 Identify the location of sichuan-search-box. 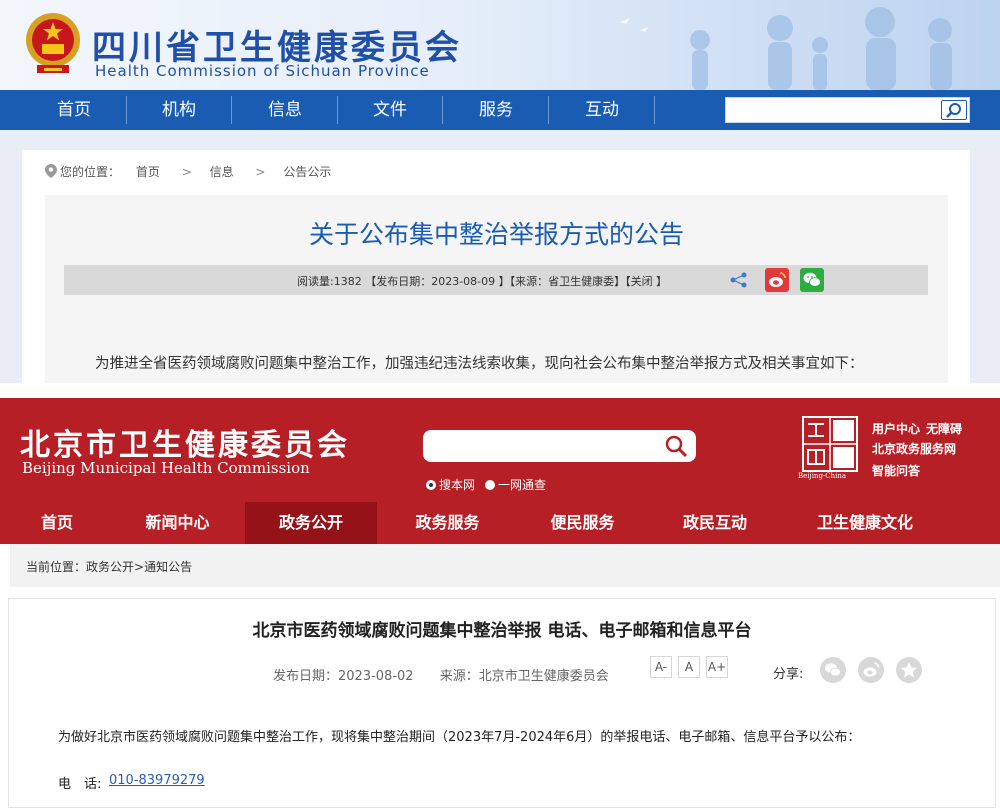
(847, 110).